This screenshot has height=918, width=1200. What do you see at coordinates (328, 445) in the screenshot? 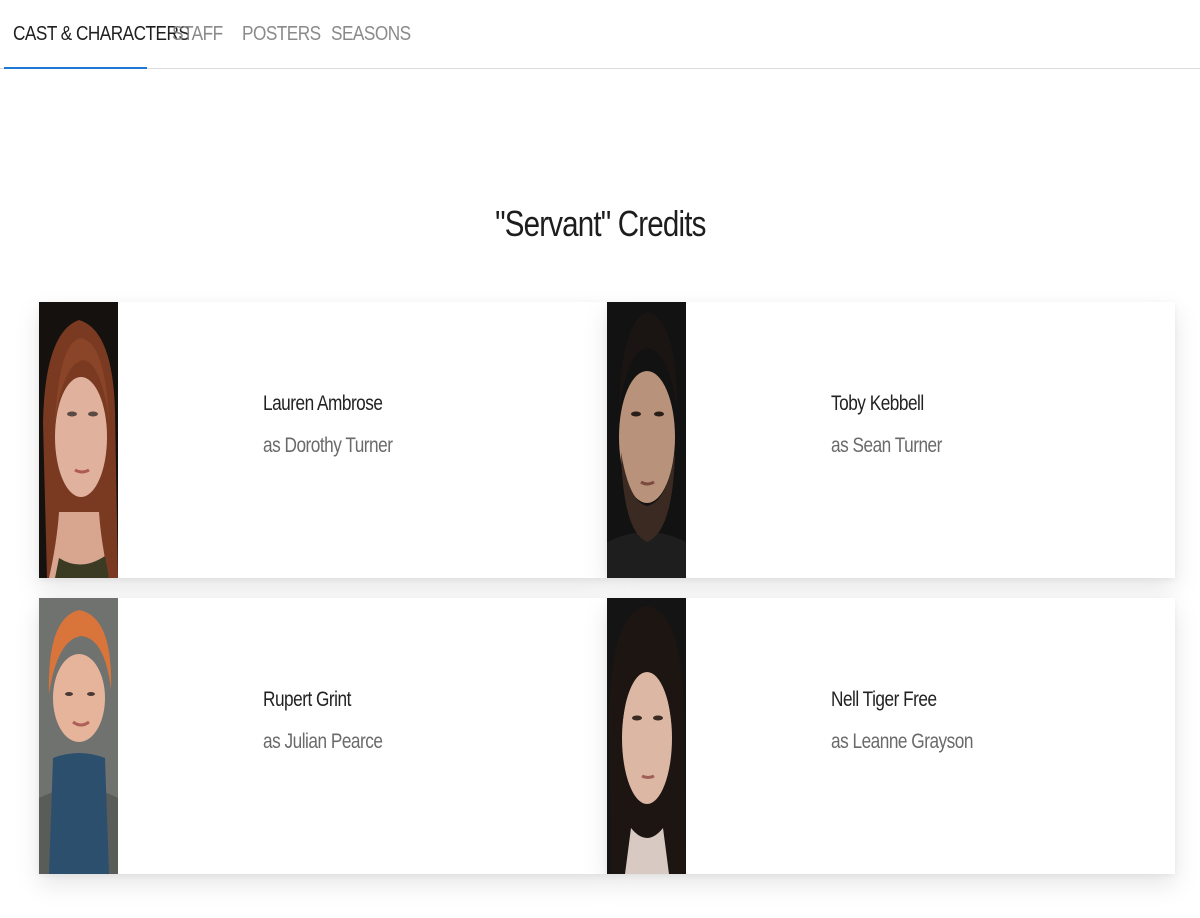
I see `character-name: as Dorothy Turner` at bounding box center [328, 445].